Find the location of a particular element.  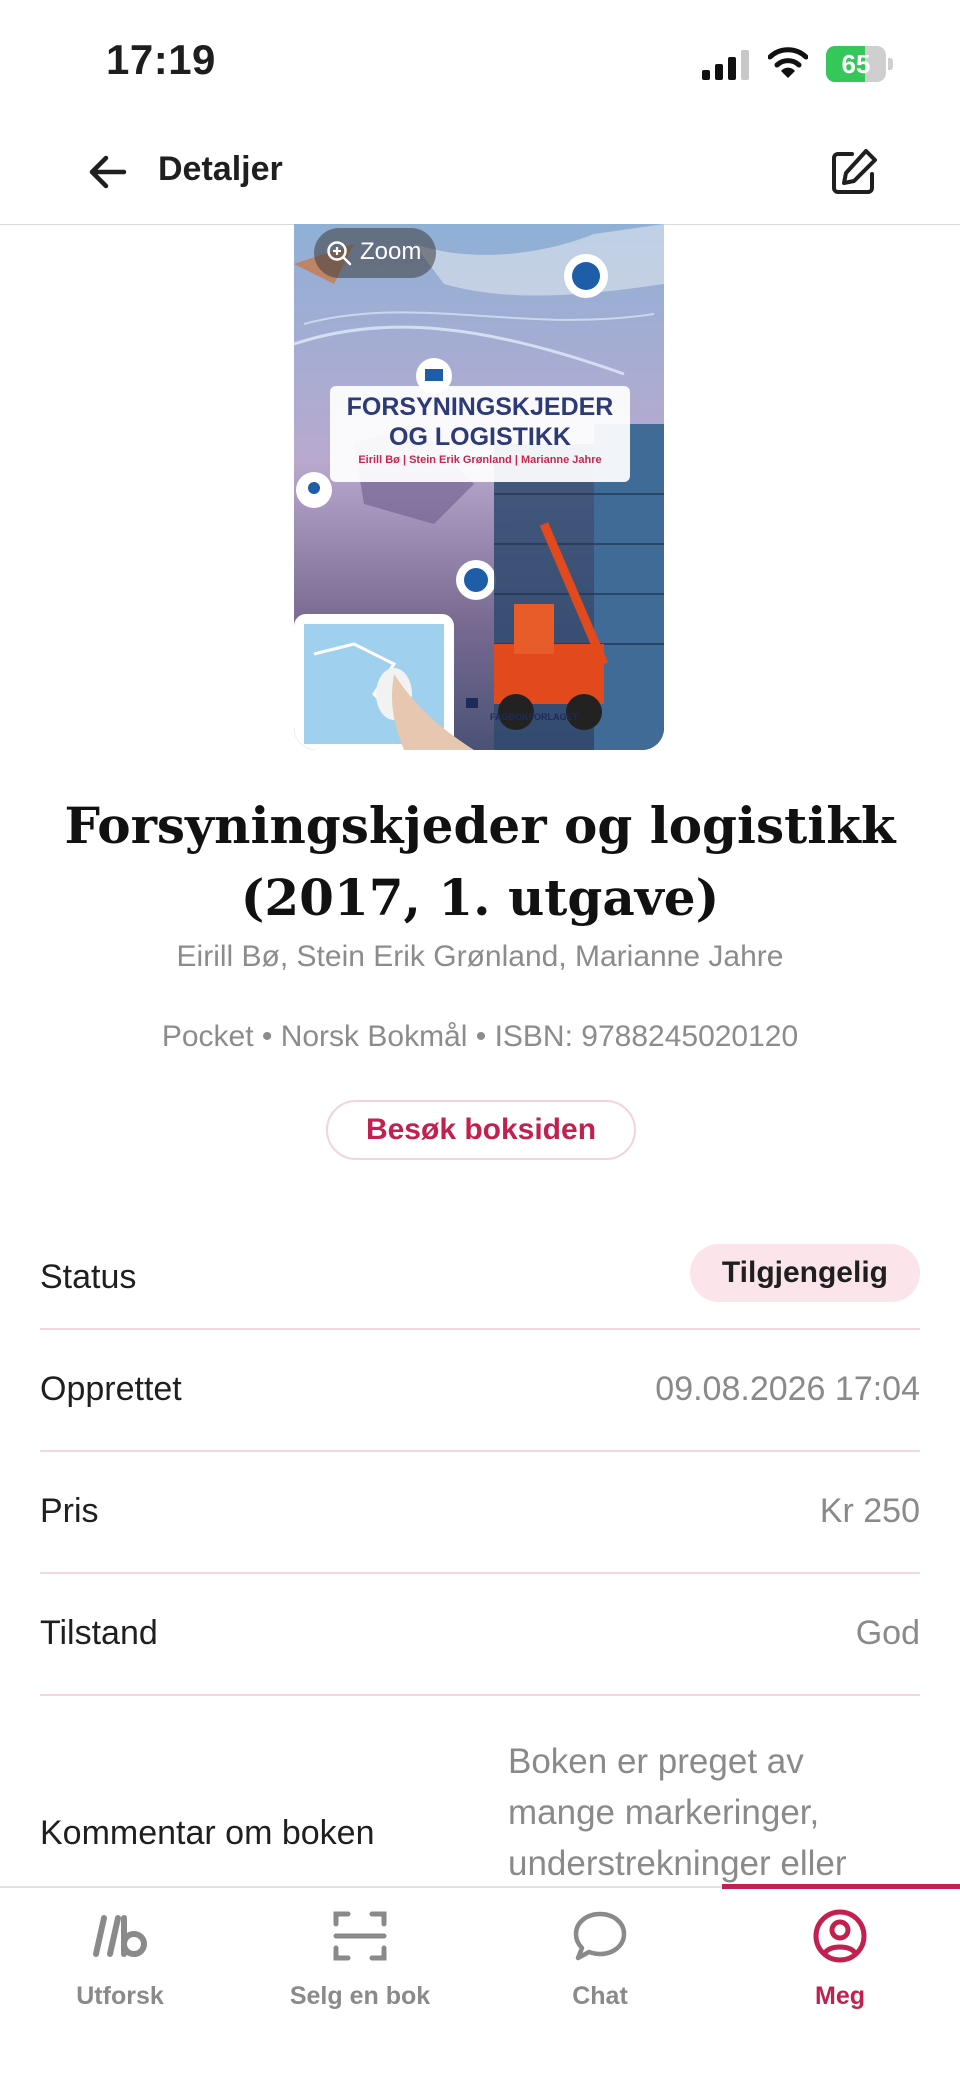

cellular-signal-icon is located at coordinates (725, 65).